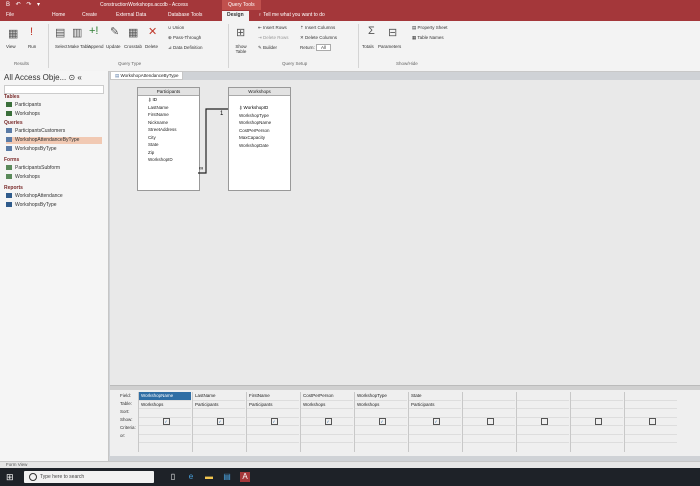 The width and height of the screenshot is (700, 486). I want to click on field-list-item: WorkshopDate, so click(259, 146).